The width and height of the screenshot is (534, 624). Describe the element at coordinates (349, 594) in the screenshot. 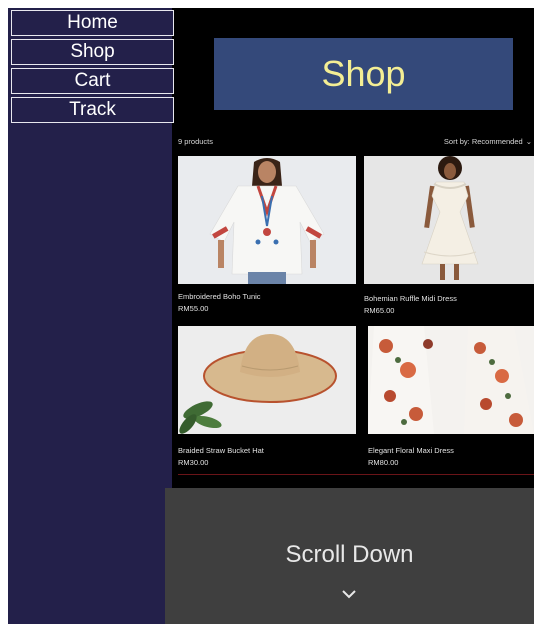

I see `chevron-down-icon` at that location.